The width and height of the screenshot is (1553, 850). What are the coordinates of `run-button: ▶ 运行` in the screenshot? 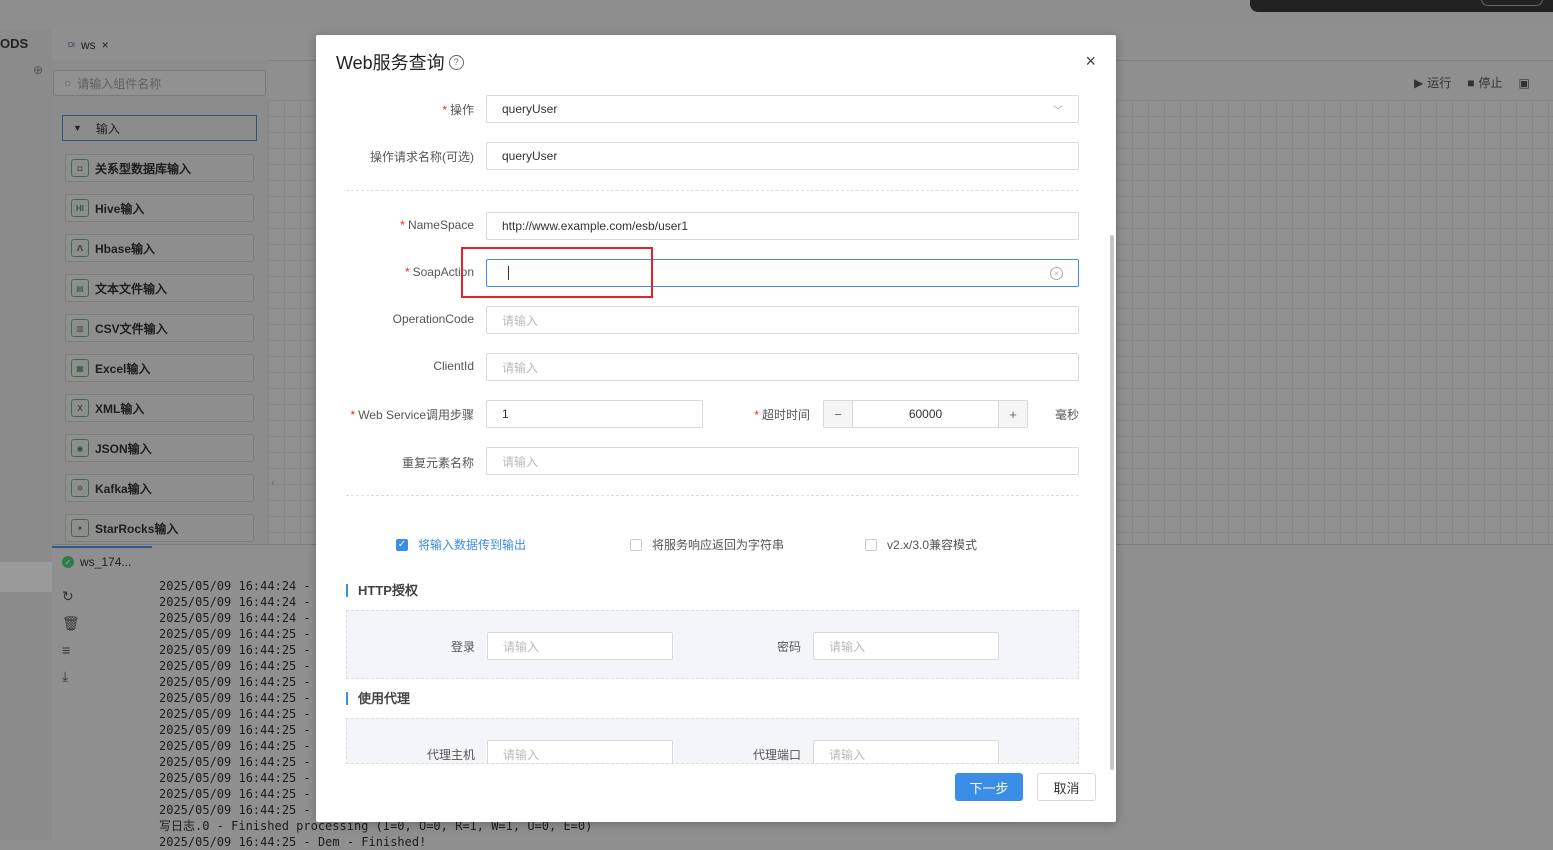 It's located at (1432, 82).